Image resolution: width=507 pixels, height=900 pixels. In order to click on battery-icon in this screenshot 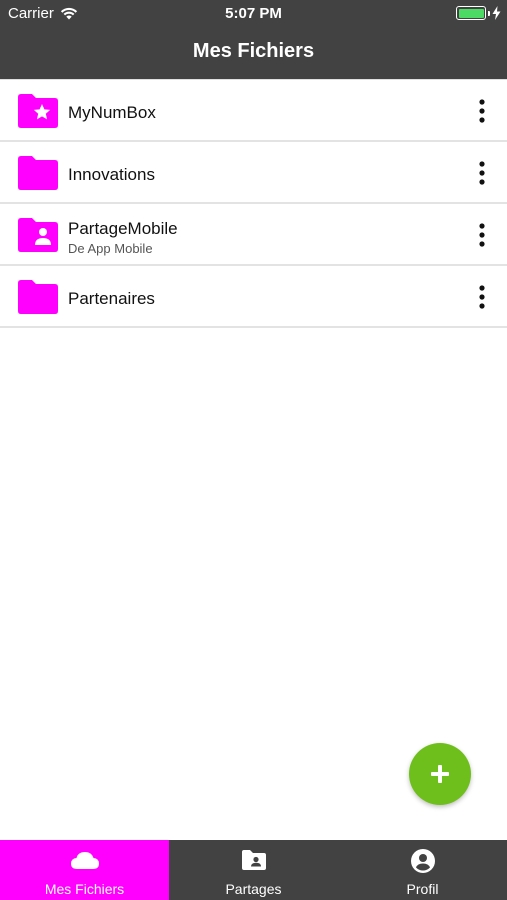, I will do `click(471, 13)`.